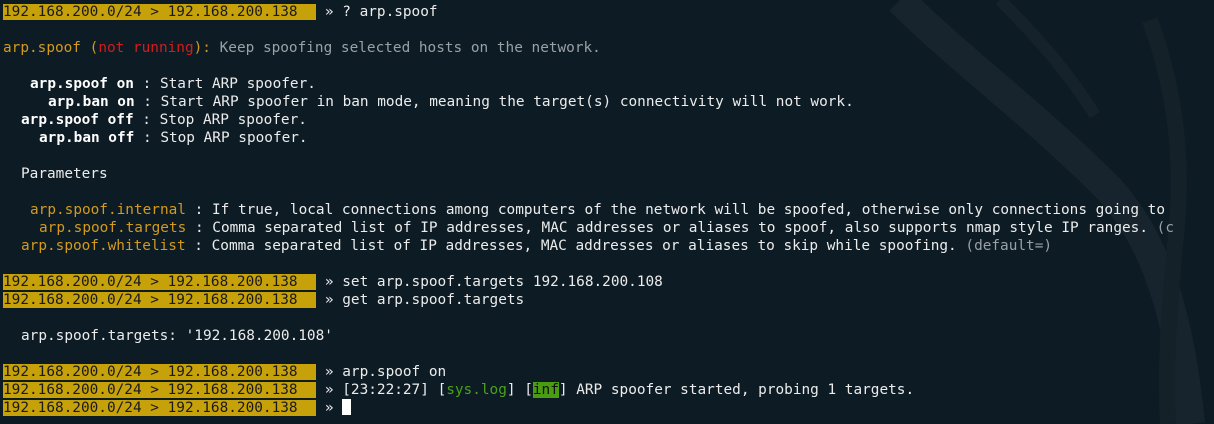 The height and width of the screenshot is (424, 1214). Describe the element at coordinates (502, 282) in the screenshot. I see `command-text: set arp.spoof.targets 192.168.200.108` at that location.